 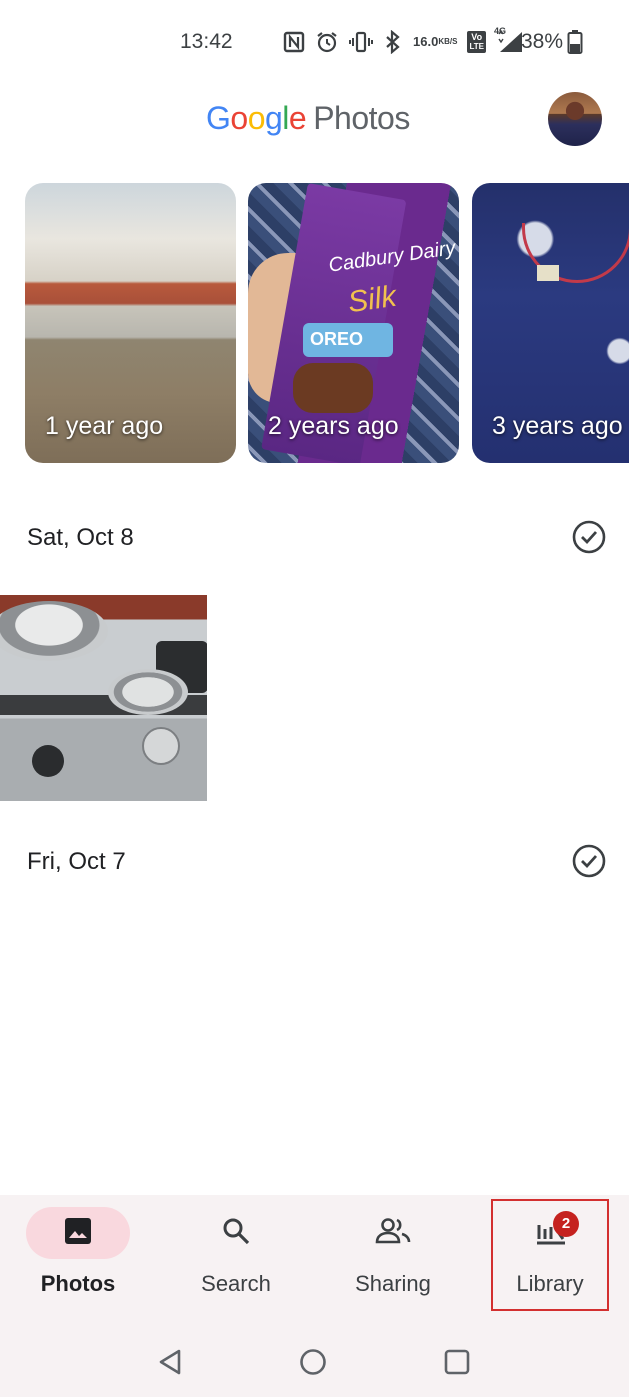 I want to click on photo-chocolate, so click(x=333, y=388).